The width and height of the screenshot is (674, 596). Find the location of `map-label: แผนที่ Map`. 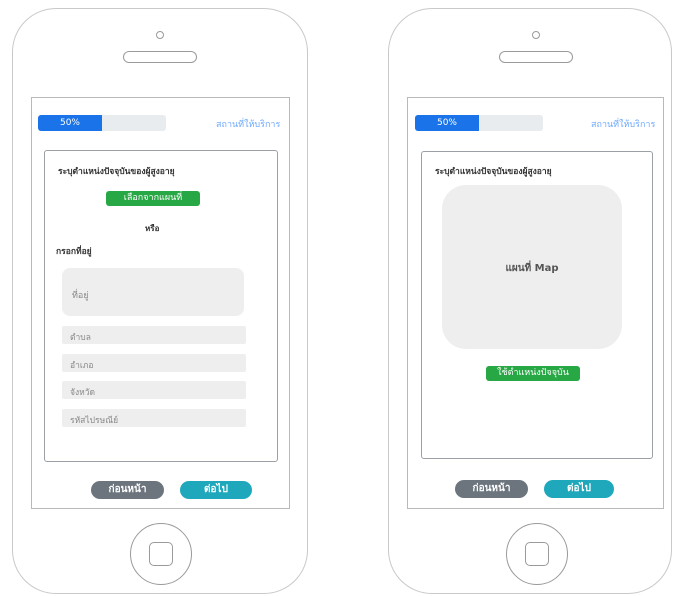

map-label: แผนที่ Map is located at coordinates (532, 268).